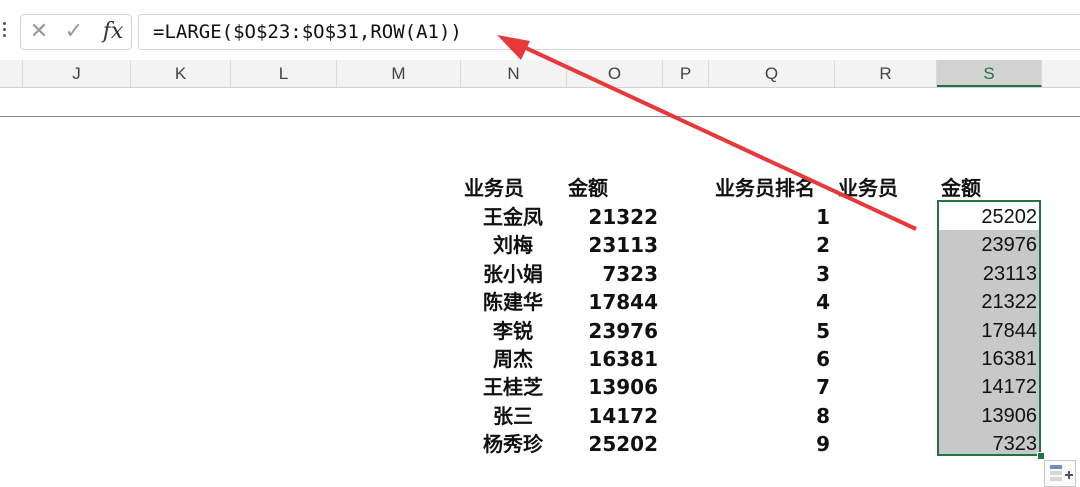 The width and height of the screenshot is (1080, 487). I want to click on arrow-head, so click(513, 47).